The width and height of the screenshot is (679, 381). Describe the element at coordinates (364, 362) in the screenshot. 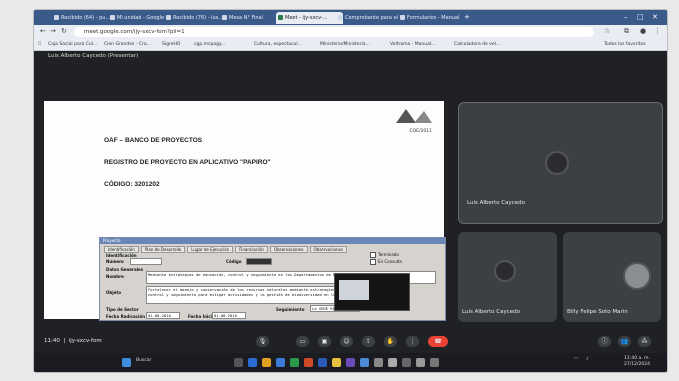

I see `outlook-icon` at that location.